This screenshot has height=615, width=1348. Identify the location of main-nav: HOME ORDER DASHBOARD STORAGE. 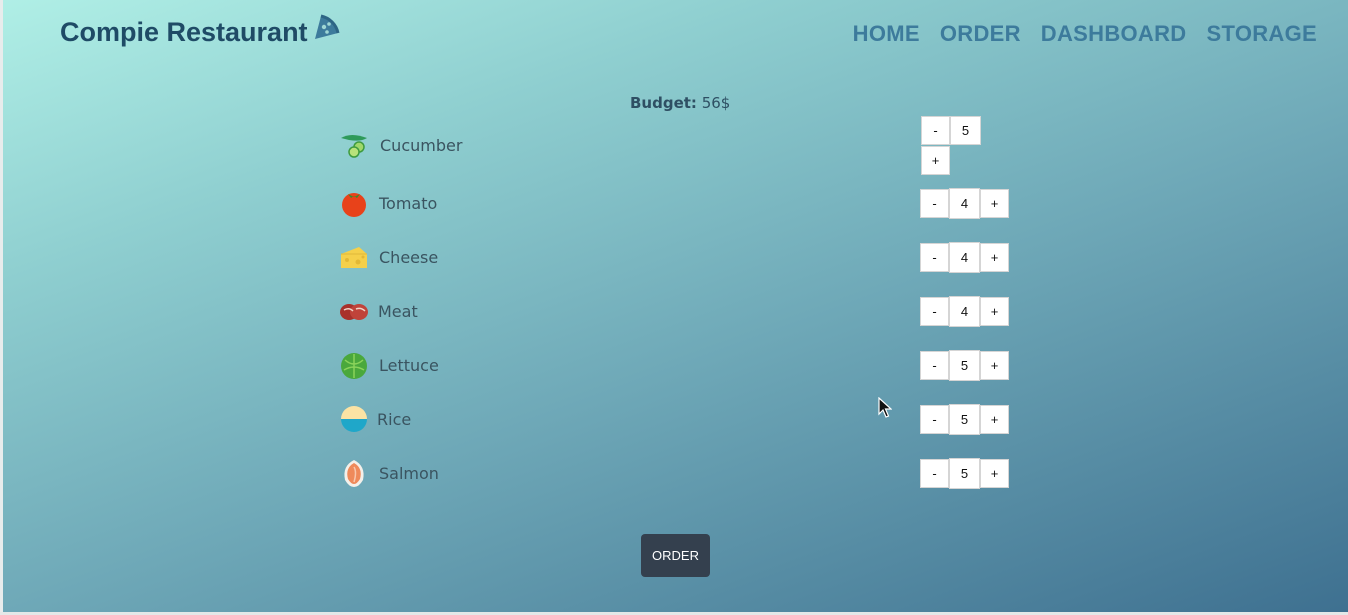
(1085, 34).